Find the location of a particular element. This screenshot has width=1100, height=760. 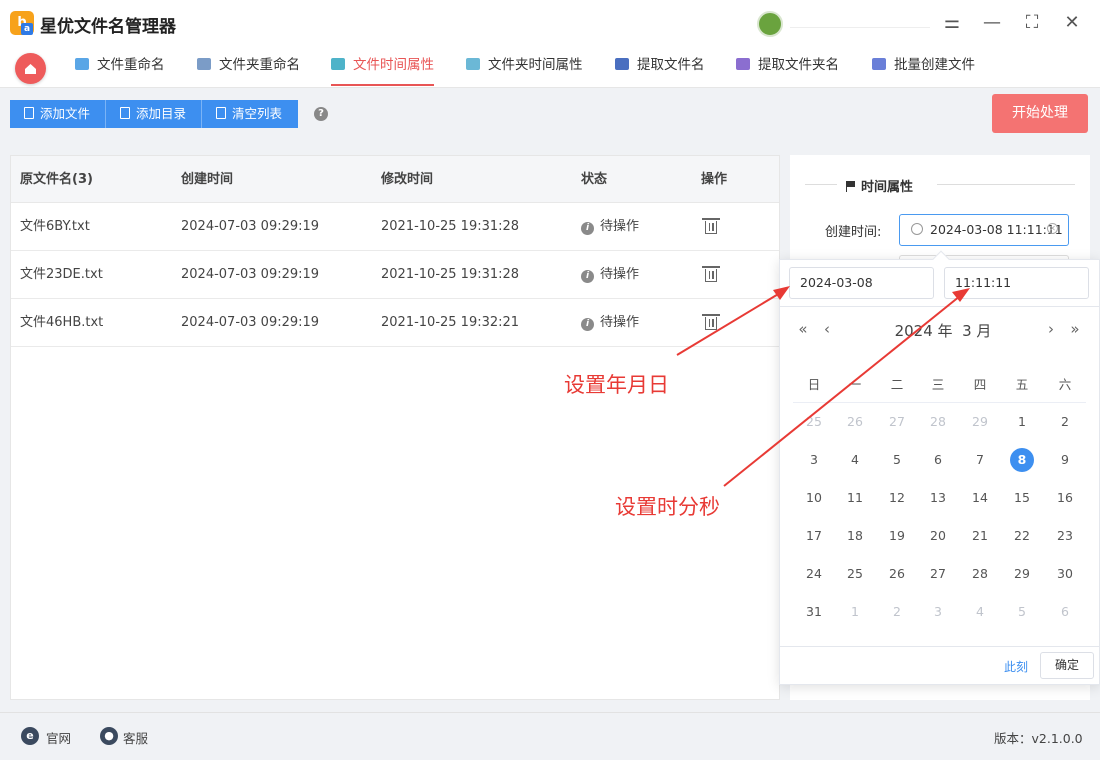

row-status: i 待操作 is located at coordinates (610, 322).